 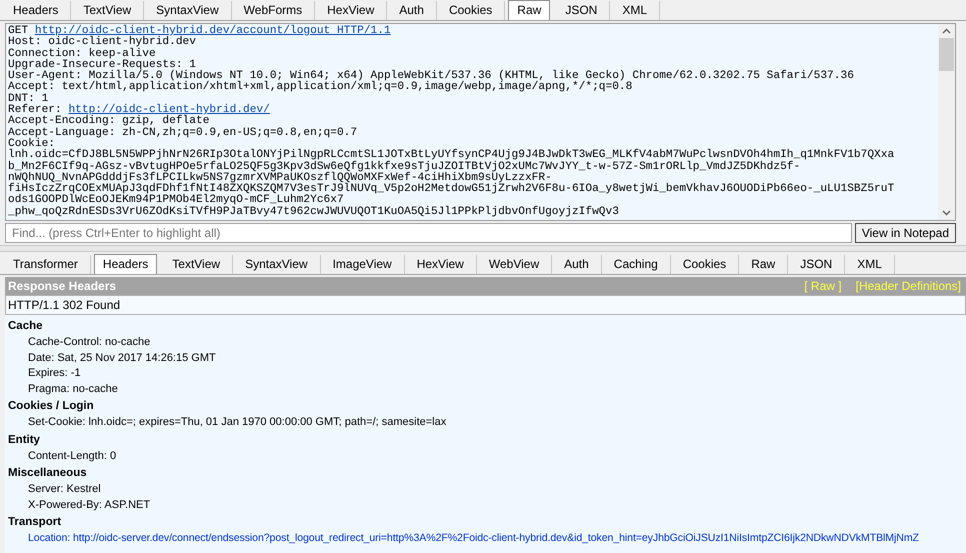 I want to click on raw-request-line: ods1GOOPDlWcEoOJEKm94P1PMOb4El2myqO-mCF_Luhm2Yc6x7, so click(x=176, y=200).